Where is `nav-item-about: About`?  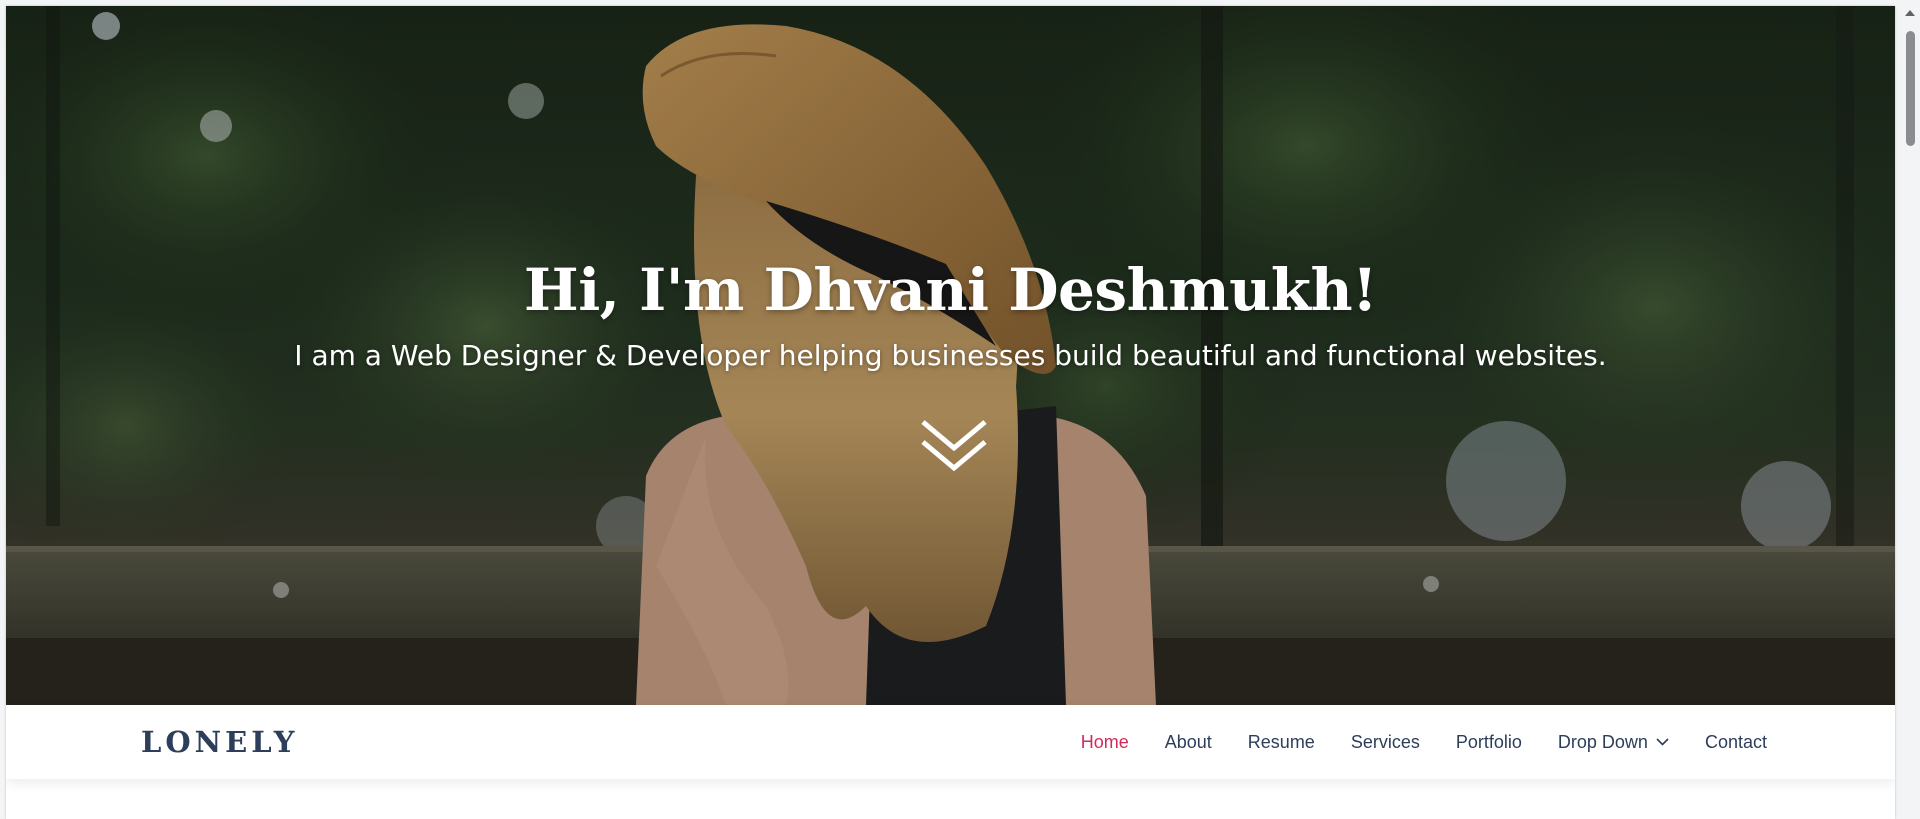 nav-item-about: About is located at coordinates (1188, 742).